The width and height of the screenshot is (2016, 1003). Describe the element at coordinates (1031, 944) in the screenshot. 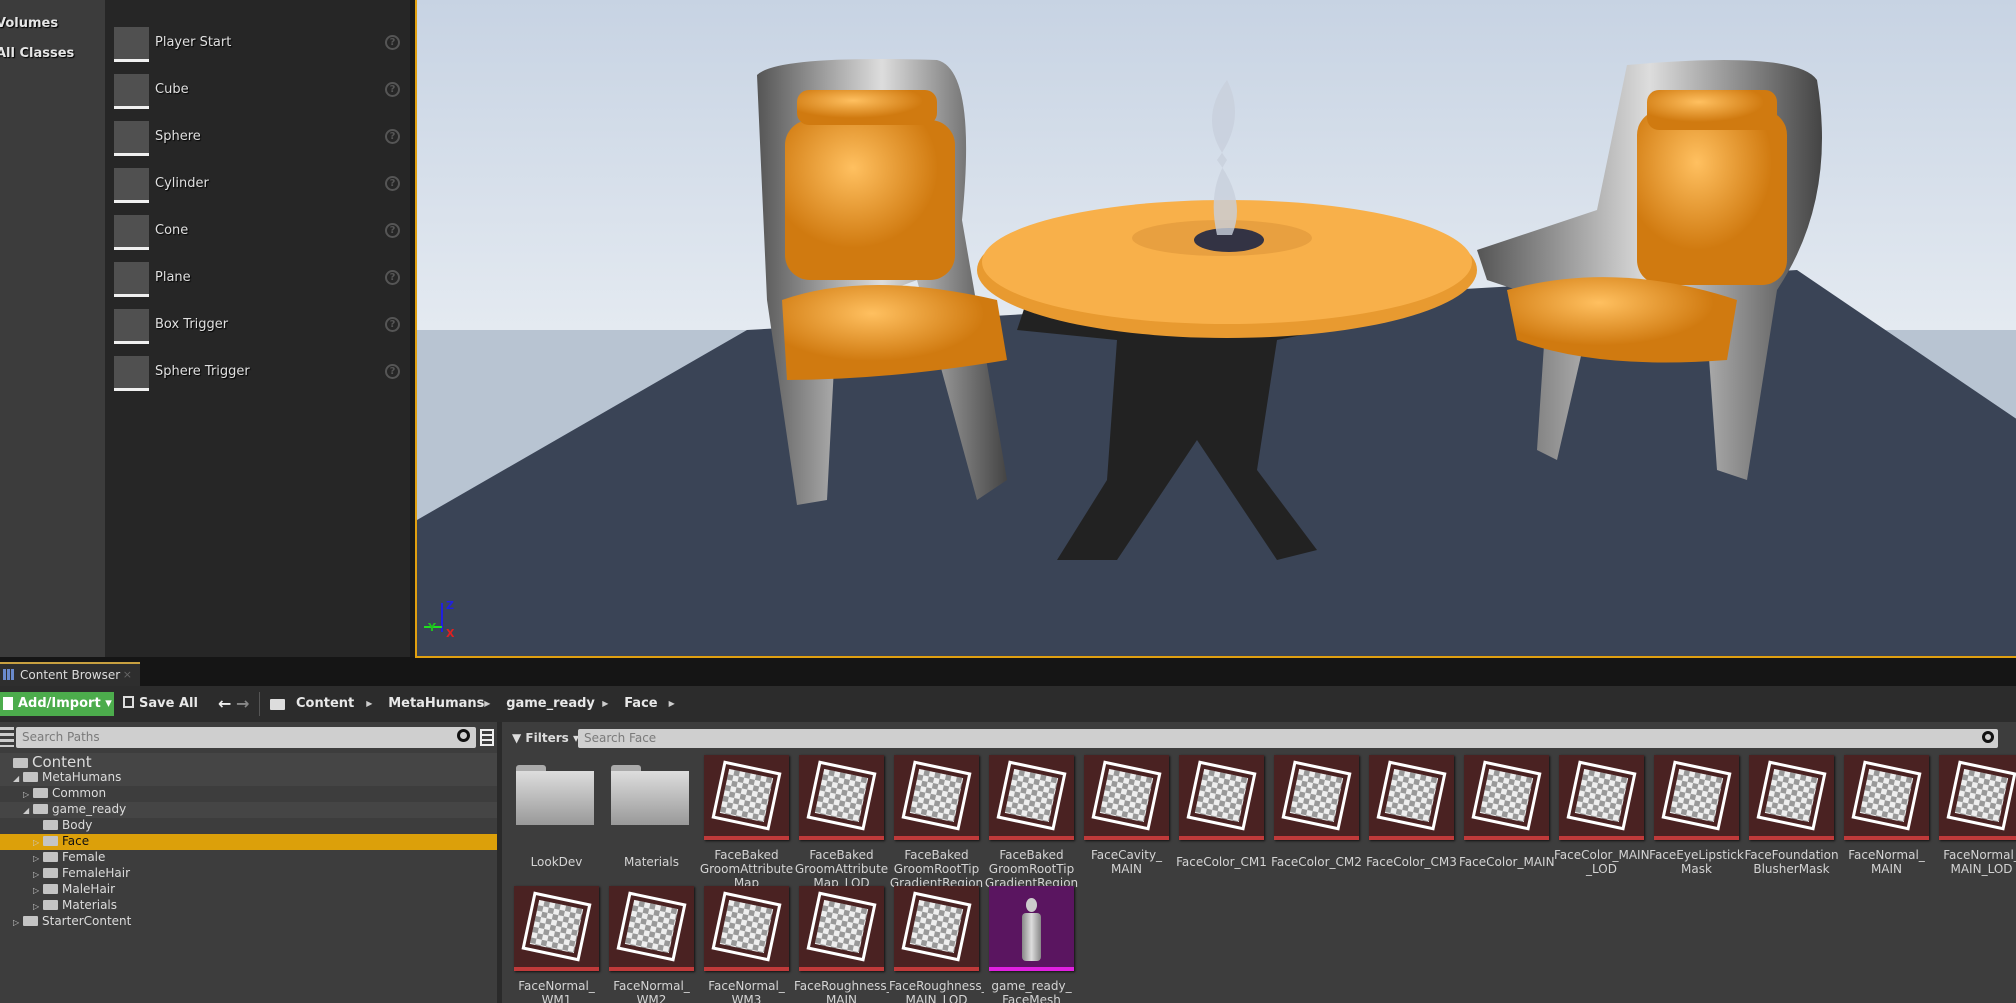

I see `asset-tile: game_ready_ FaceMesh` at that location.